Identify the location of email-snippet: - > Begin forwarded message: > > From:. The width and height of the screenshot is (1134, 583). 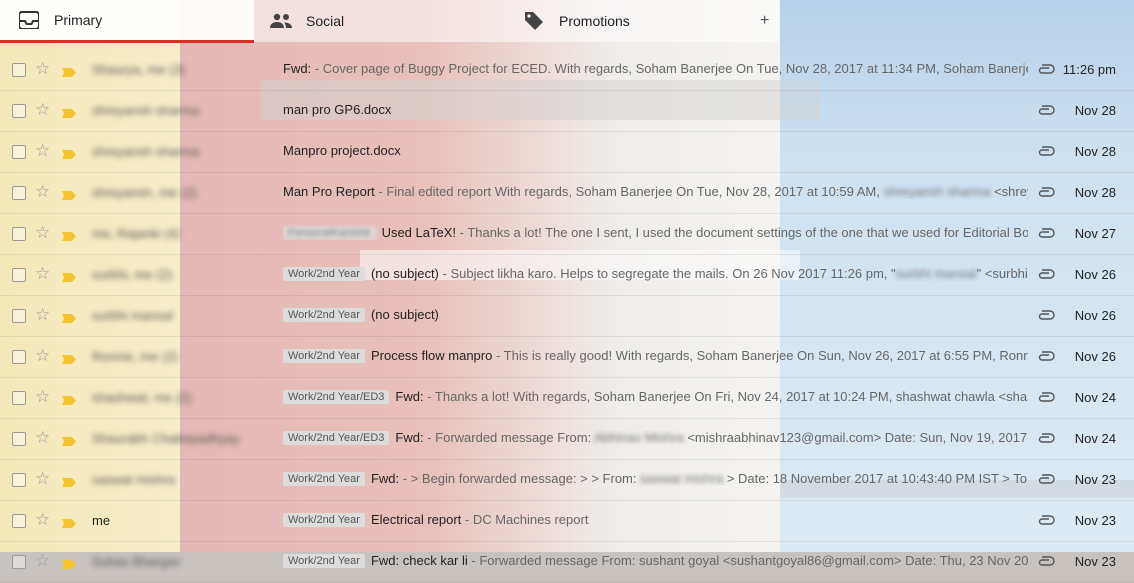
(520, 478).